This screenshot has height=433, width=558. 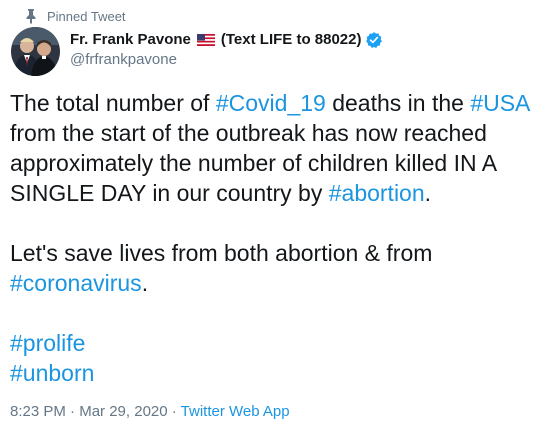 What do you see at coordinates (86, 16) in the screenshot?
I see `pinned-label: Pinned Tweet` at bounding box center [86, 16].